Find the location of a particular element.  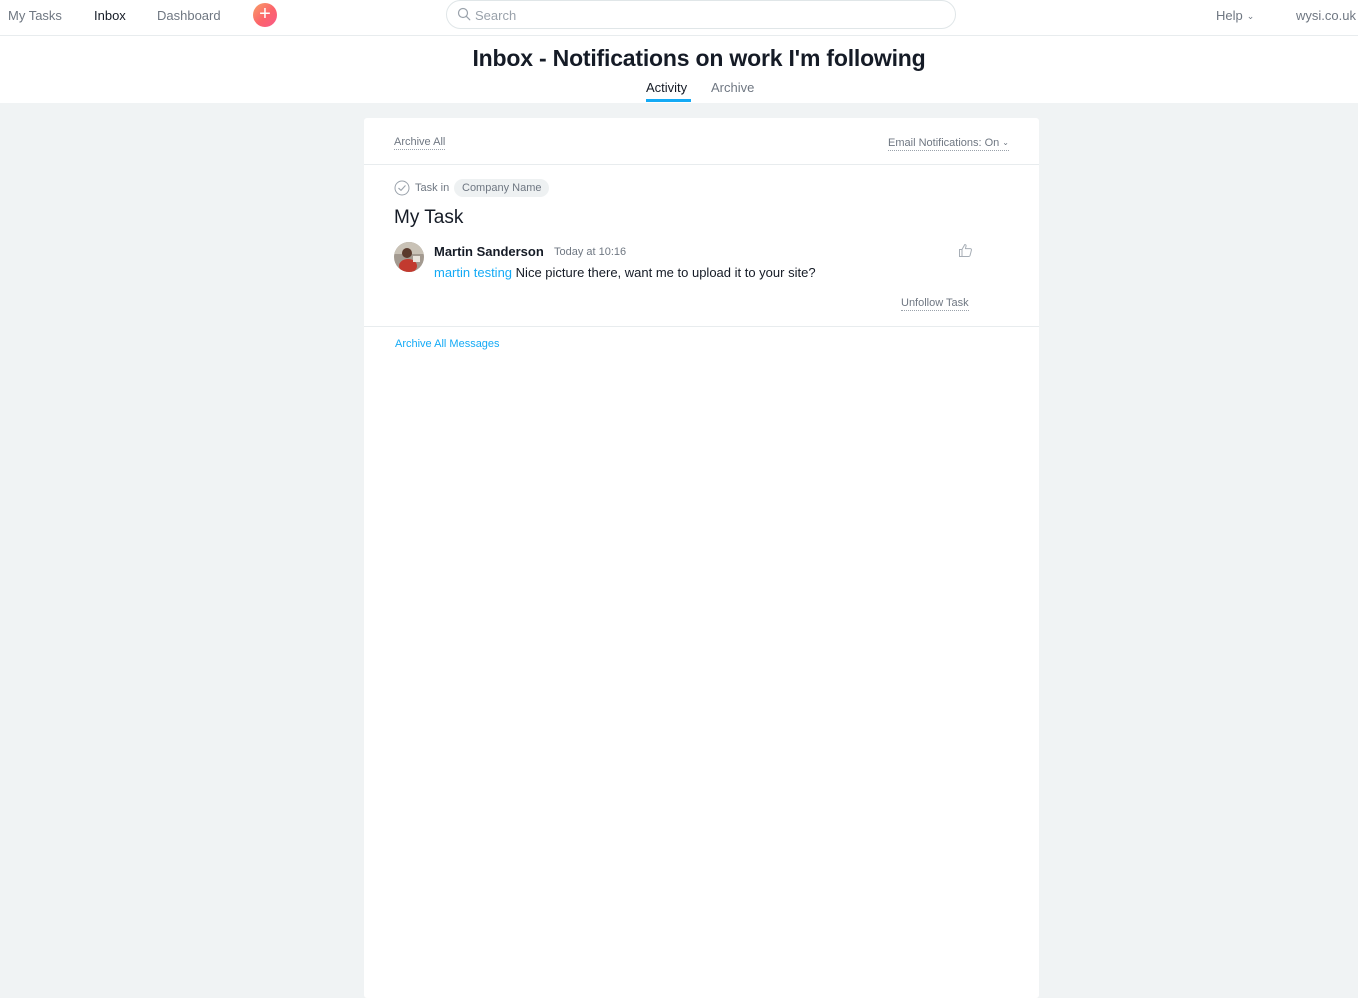

tab-archive: Archive is located at coordinates (732, 88).